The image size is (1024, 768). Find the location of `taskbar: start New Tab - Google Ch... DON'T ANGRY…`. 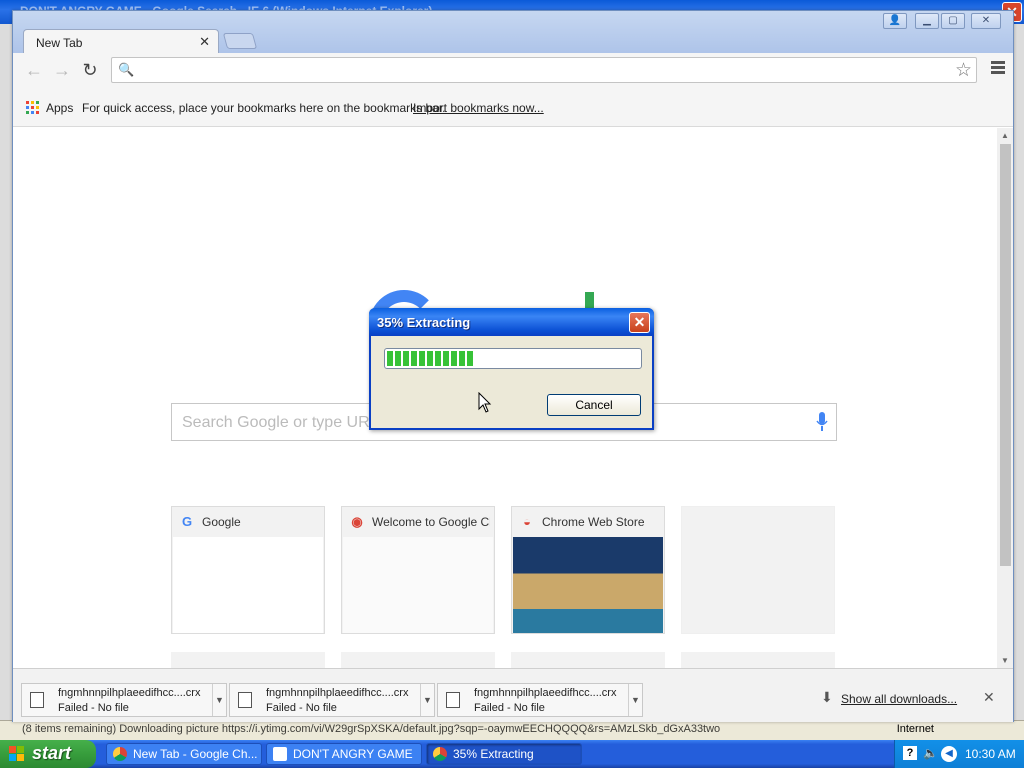

taskbar: start New Tab - Google Ch... DON'T ANGRY… is located at coordinates (512, 754).